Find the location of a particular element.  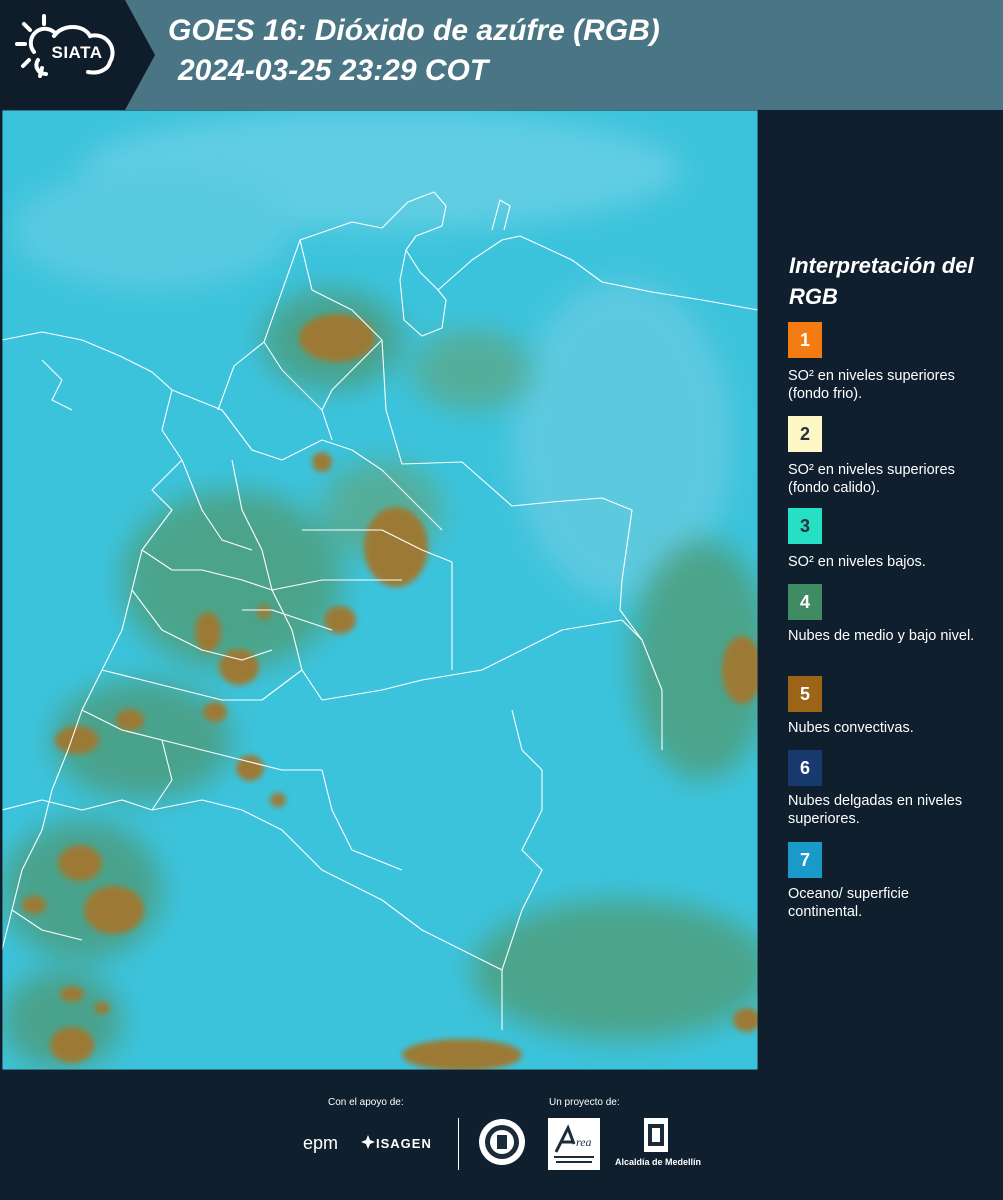

support-label: Con el apoyo de: is located at coordinates (366, 1102).